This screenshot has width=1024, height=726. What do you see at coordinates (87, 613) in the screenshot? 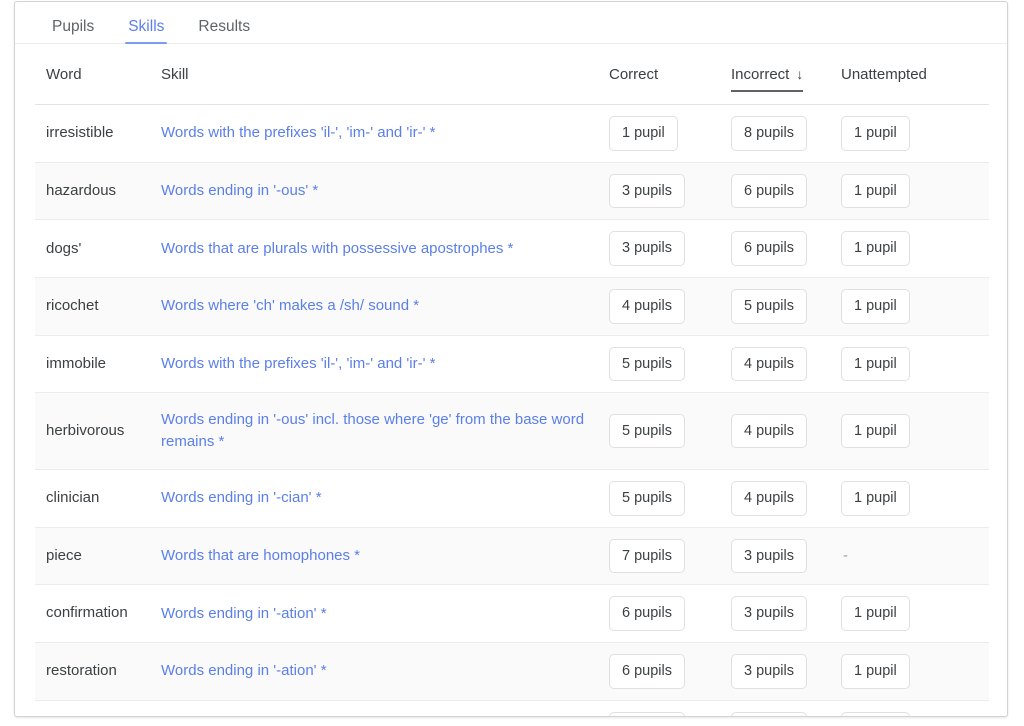
I see `cell-word: confirmation` at bounding box center [87, 613].